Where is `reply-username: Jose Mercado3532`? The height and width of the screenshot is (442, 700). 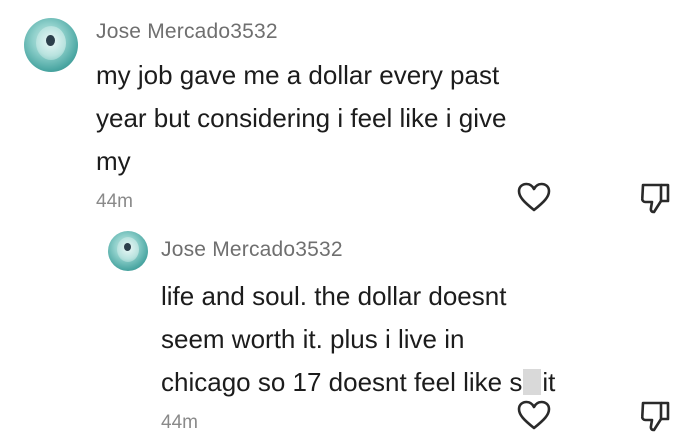 reply-username: Jose Mercado3532 is located at coordinates (252, 250).